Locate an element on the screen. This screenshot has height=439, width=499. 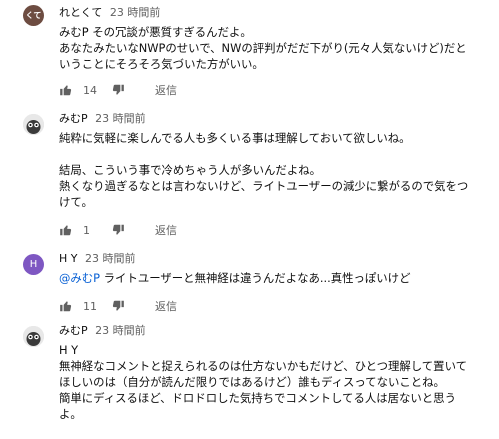
author-name: H Y is located at coordinates (68, 258).